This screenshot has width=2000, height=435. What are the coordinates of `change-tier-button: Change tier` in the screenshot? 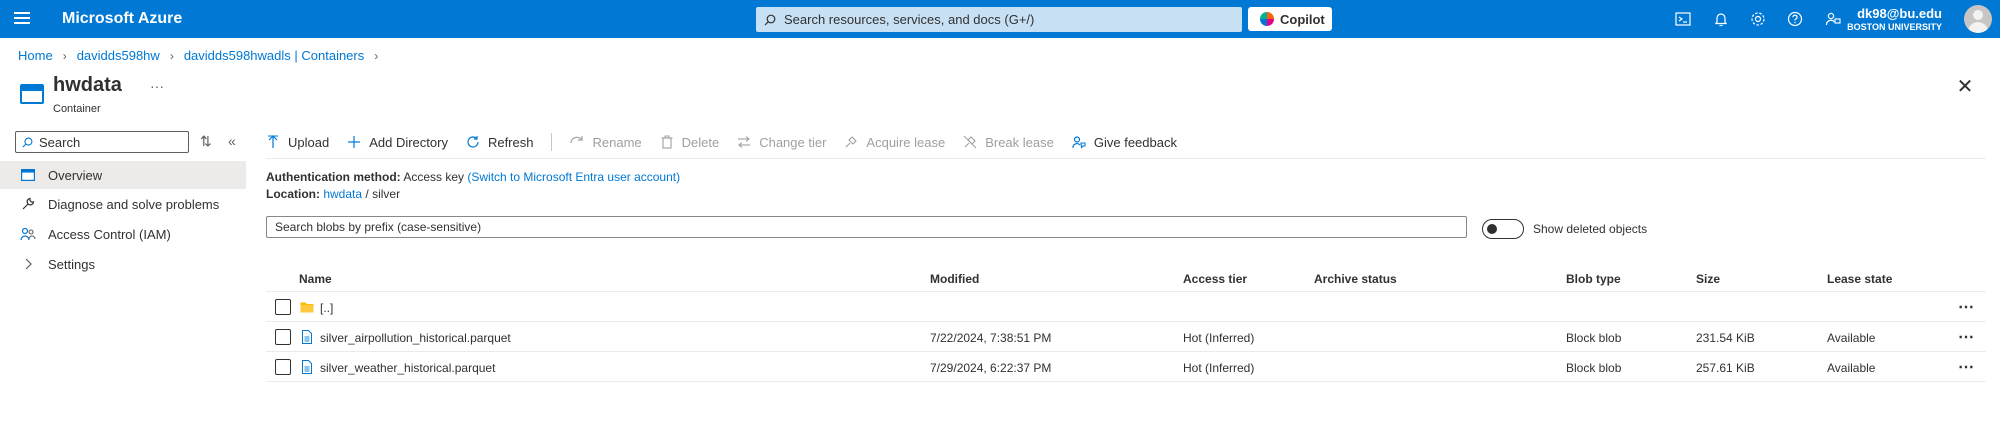 It's located at (781, 142).